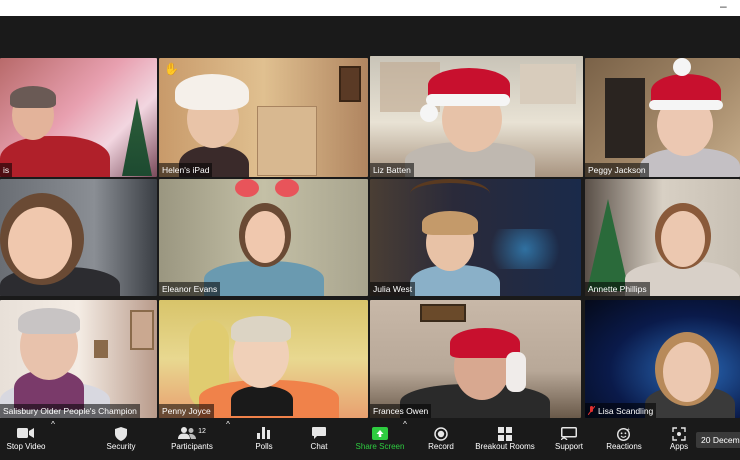 Image resolution: width=740 pixels, height=460 pixels. I want to click on share-screen-button: Share Screen, so click(380, 440).